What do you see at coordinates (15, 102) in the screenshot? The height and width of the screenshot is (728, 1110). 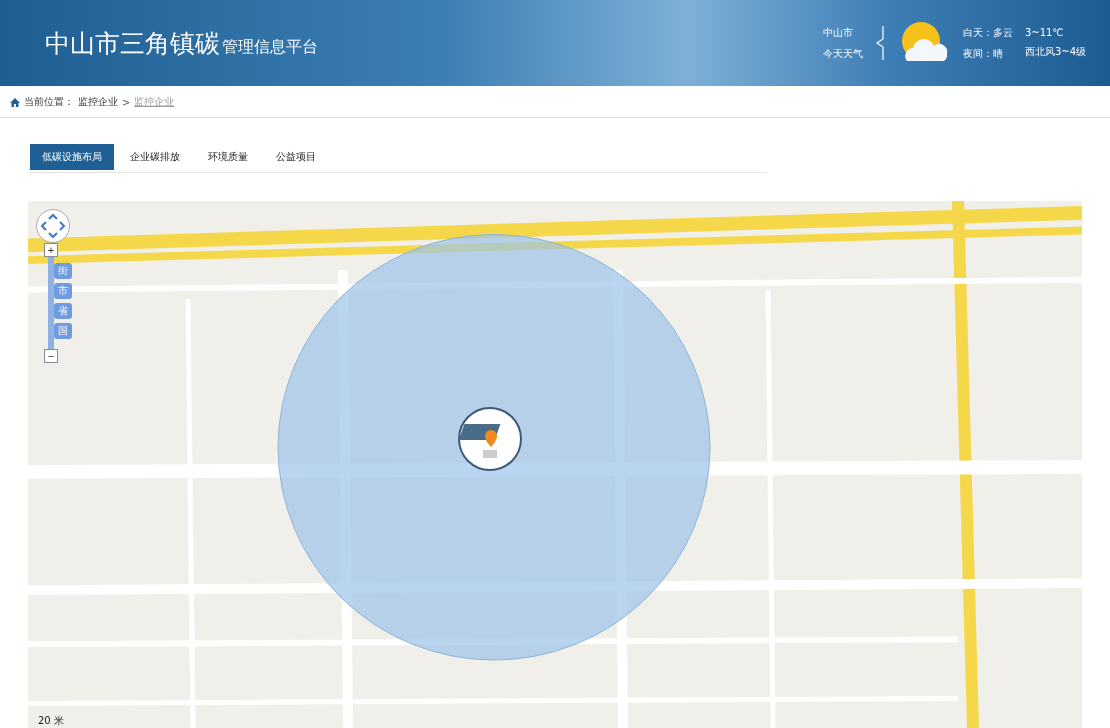 I see `home-icon` at bounding box center [15, 102].